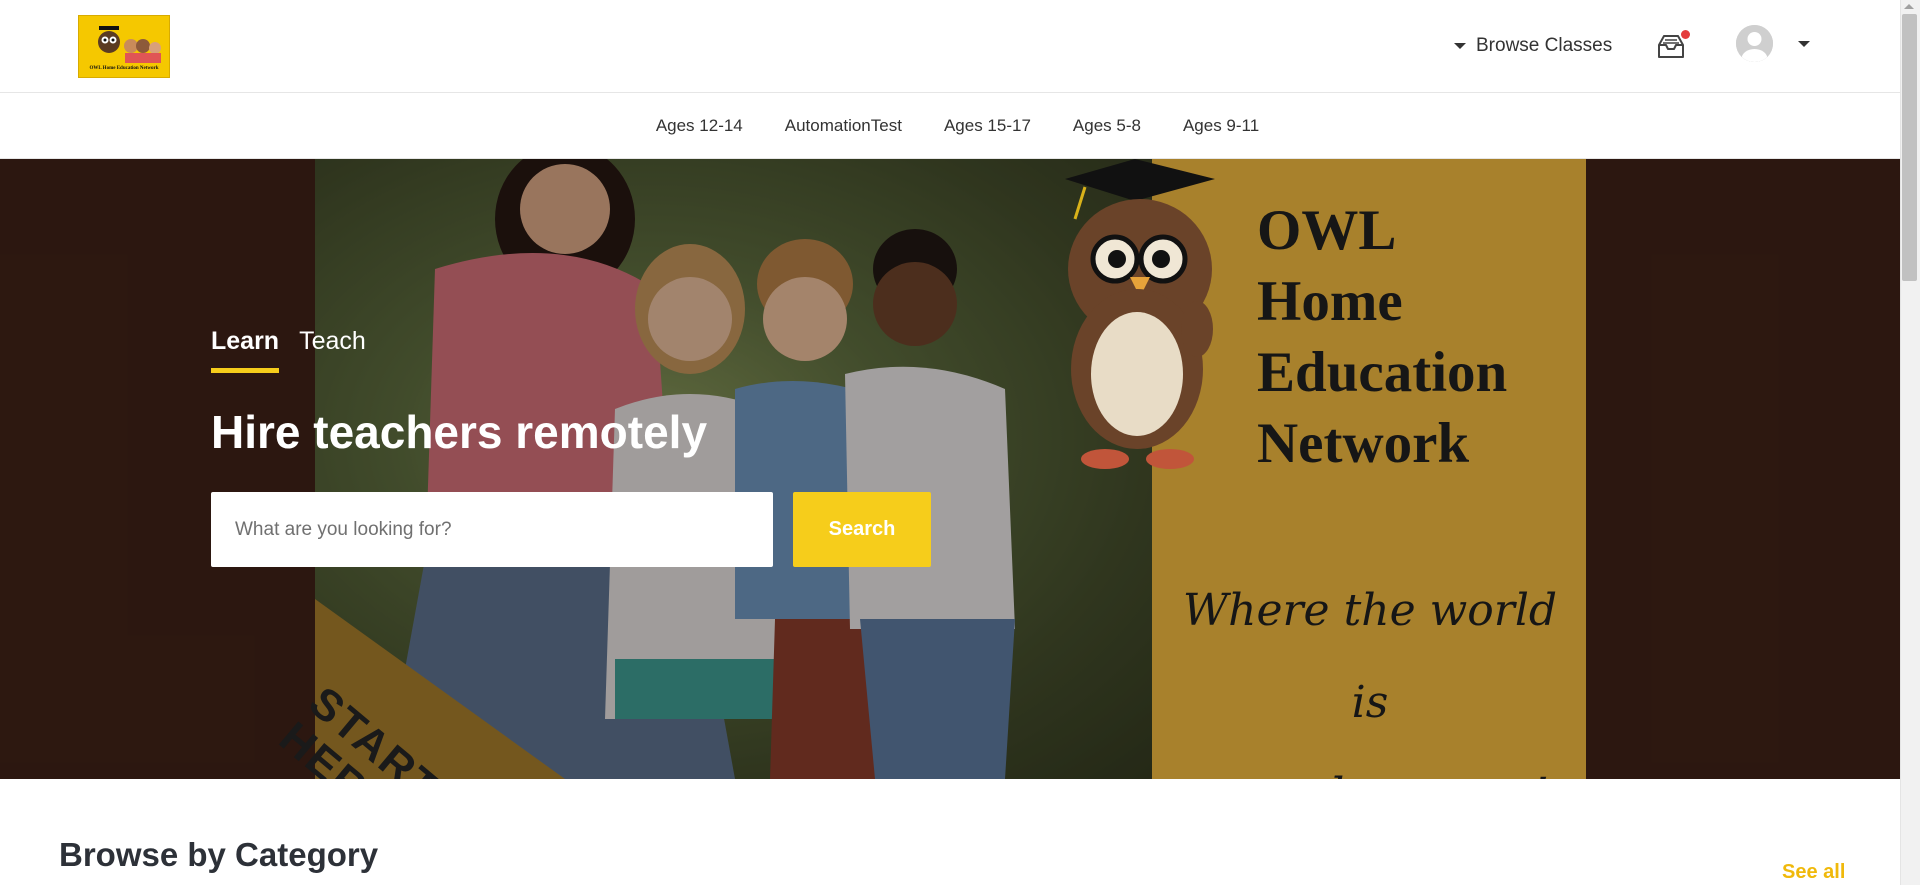 Image resolution: width=1920 pixels, height=885 pixels. I want to click on poster-title-line: Home, so click(1330, 301).